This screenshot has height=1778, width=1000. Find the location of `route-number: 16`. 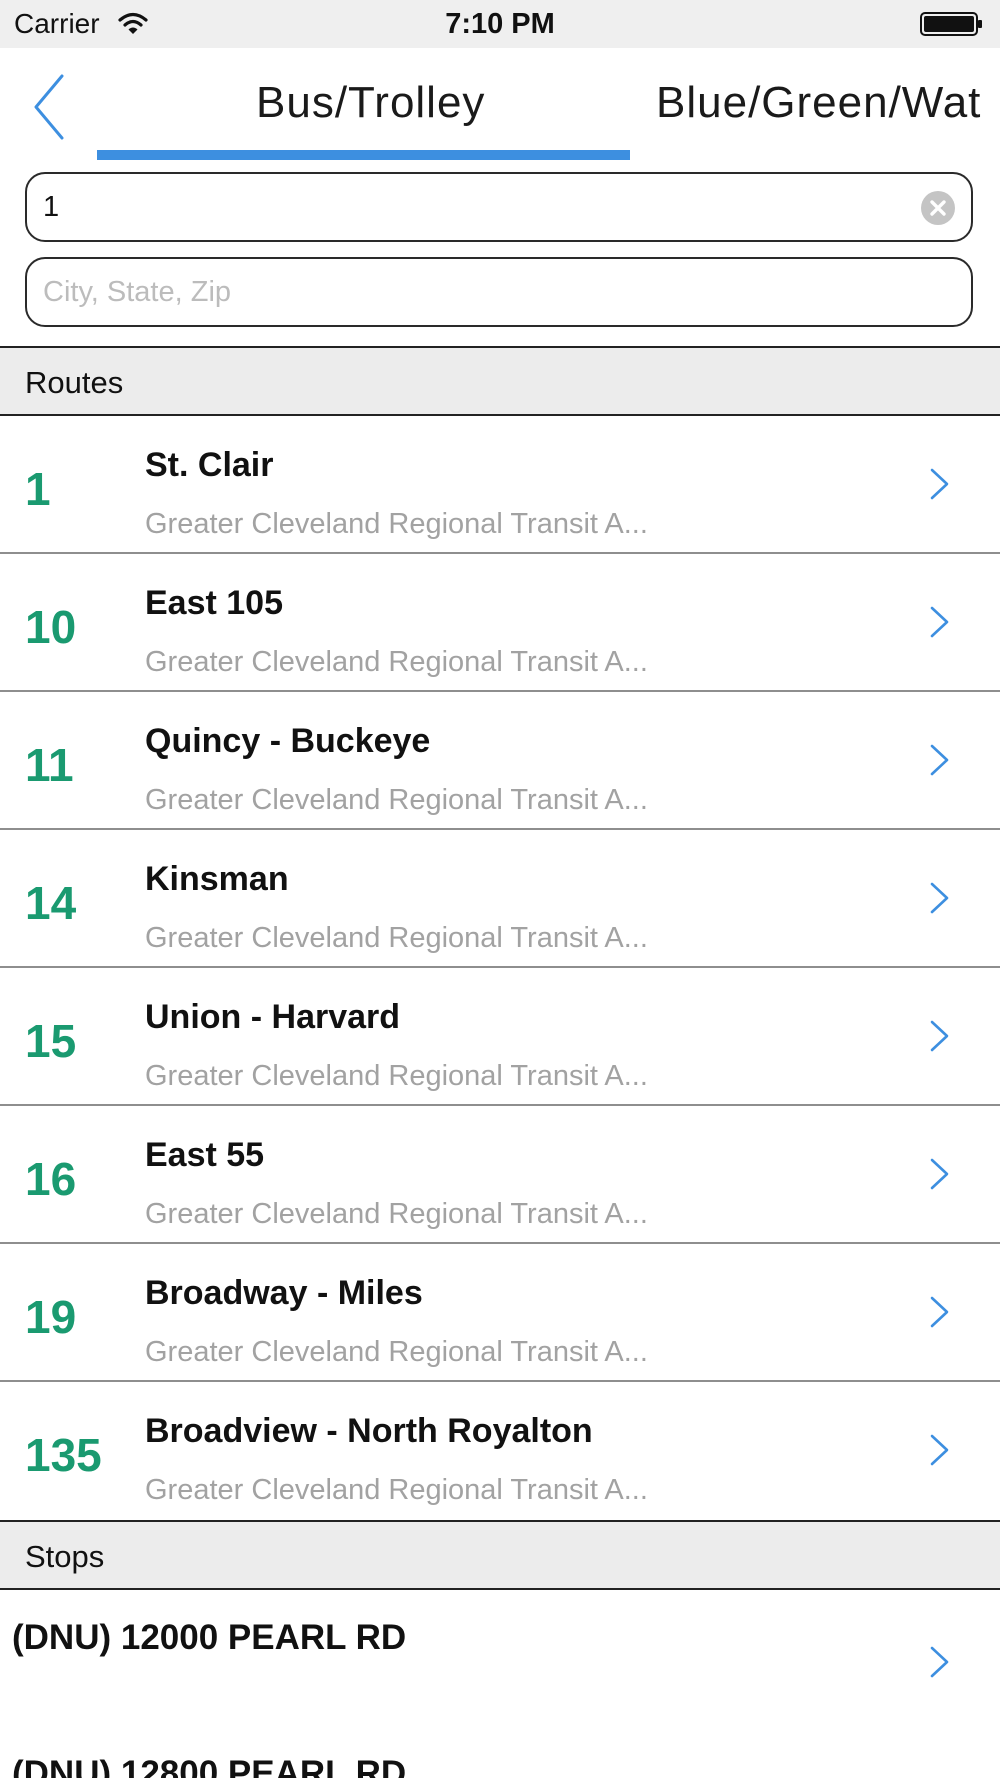

route-number: 16 is located at coordinates (51, 1179).